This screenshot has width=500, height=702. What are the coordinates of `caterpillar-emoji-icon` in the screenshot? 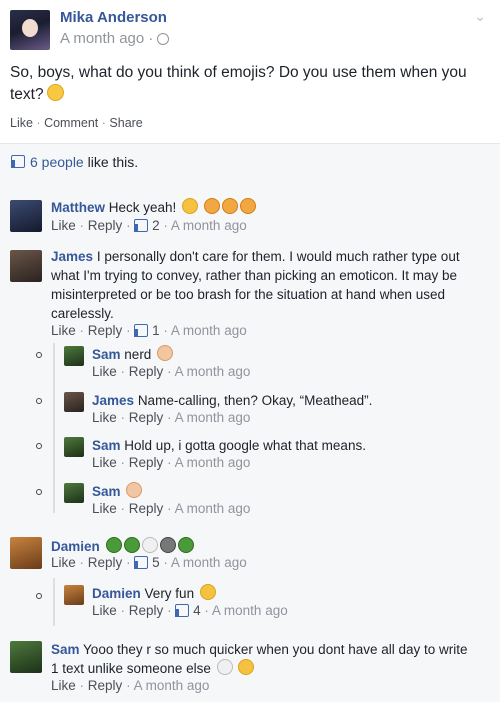 It's located at (185, 545).